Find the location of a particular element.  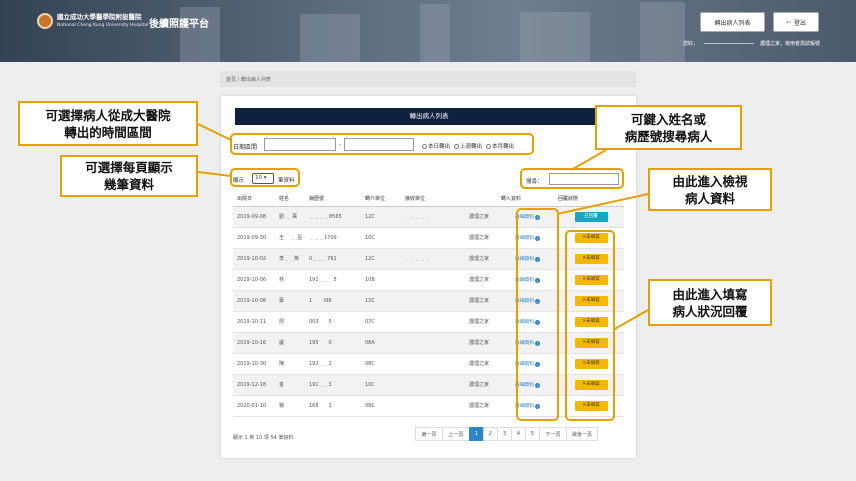

callout-page-size: 可選擇每頁顯示 幾筆資料 is located at coordinates (129, 176).